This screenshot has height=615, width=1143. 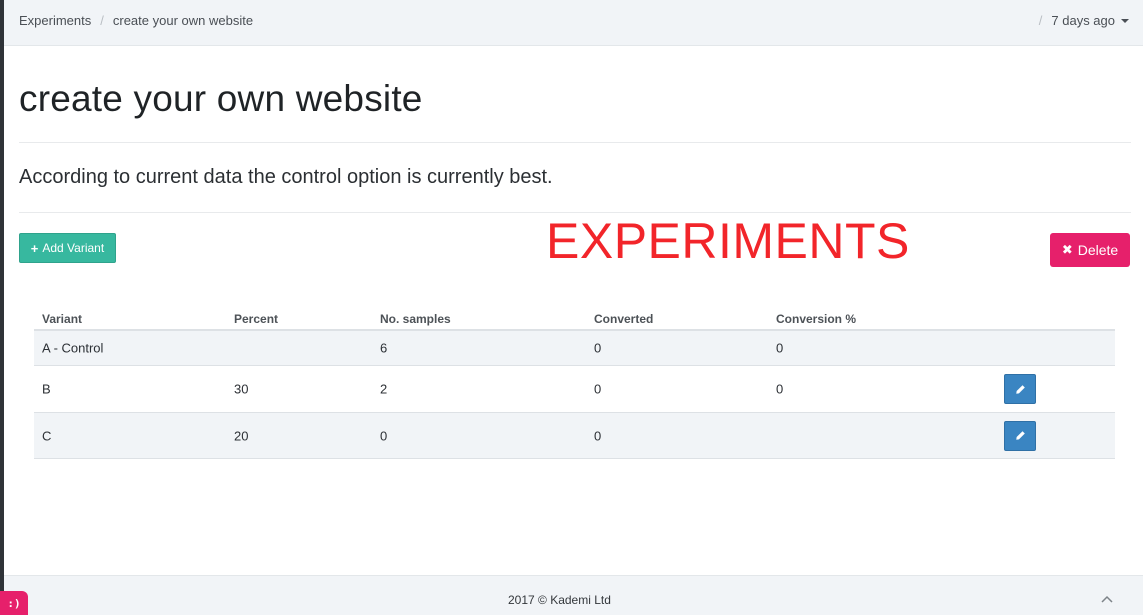 I want to click on delete-label: Delete, so click(x=1098, y=250).